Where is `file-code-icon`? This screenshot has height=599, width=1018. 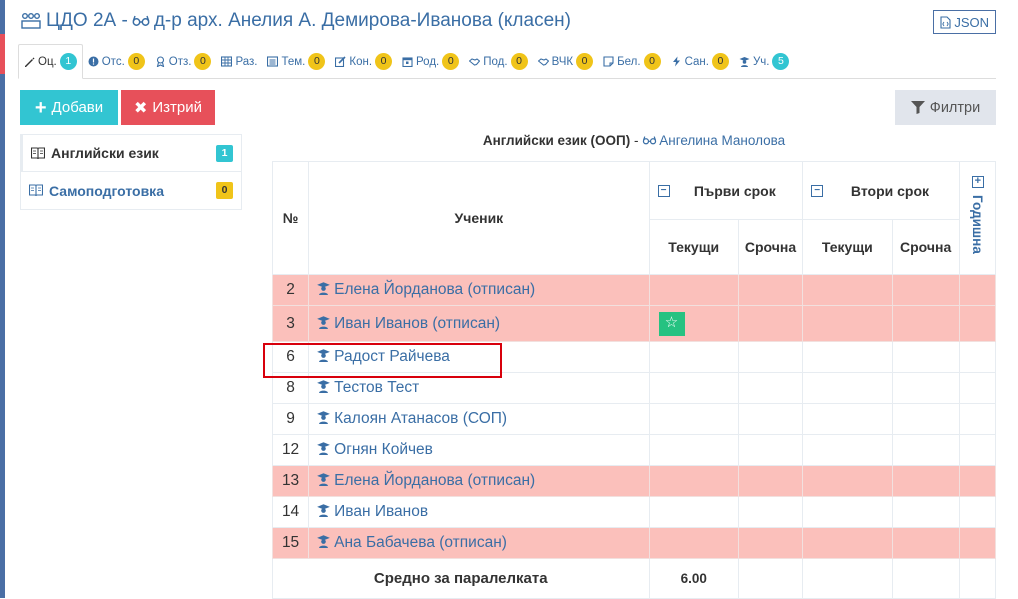 file-code-icon is located at coordinates (945, 22).